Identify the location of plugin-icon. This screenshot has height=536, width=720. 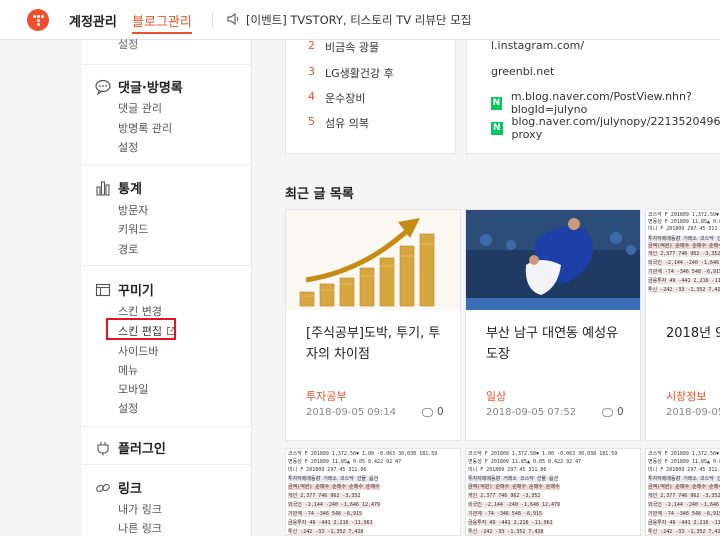
(103, 448).